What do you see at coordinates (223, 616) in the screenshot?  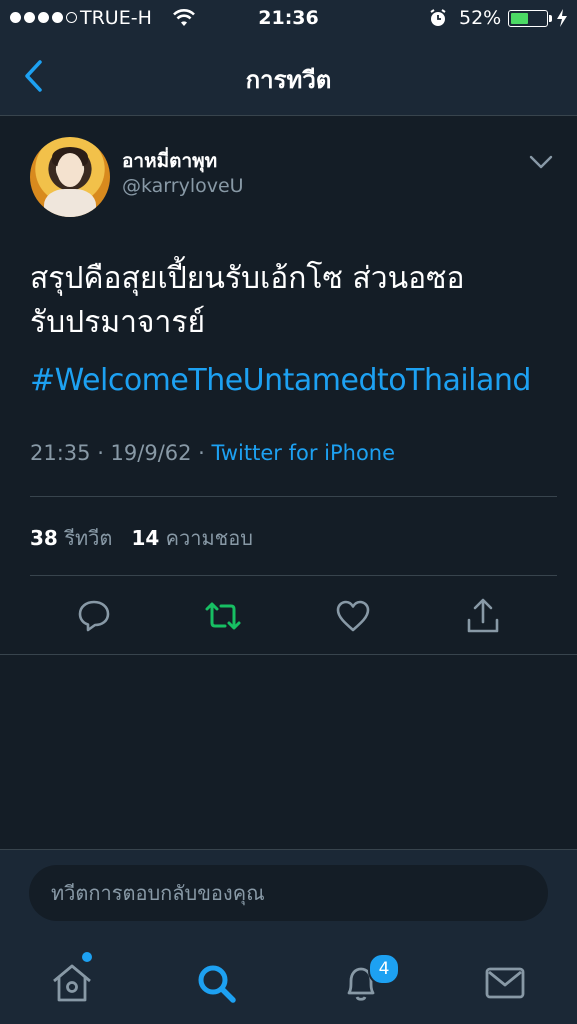 I see `retweet-icon` at bounding box center [223, 616].